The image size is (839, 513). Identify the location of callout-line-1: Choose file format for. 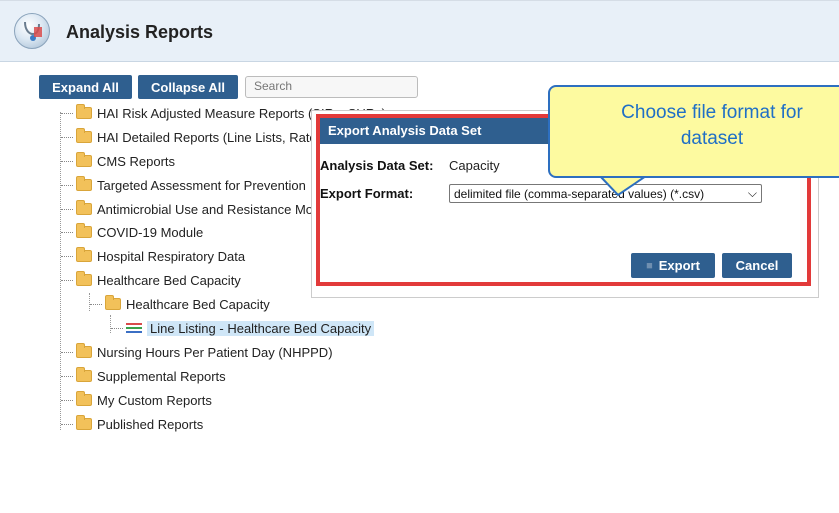
(712, 112).